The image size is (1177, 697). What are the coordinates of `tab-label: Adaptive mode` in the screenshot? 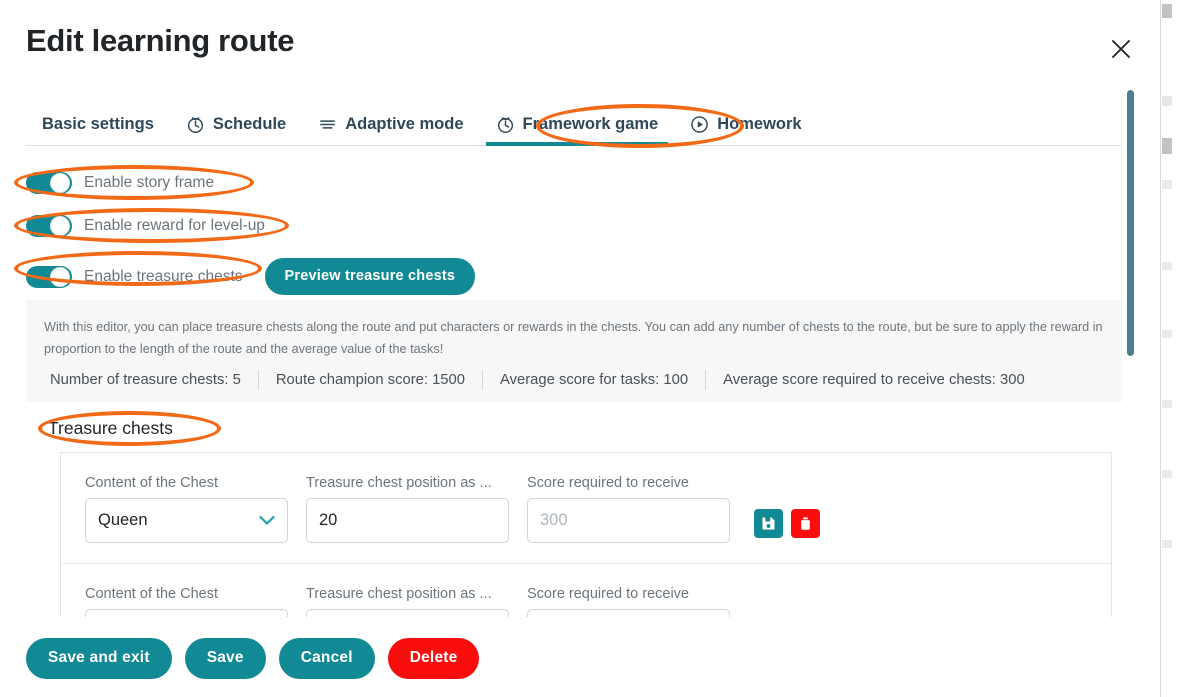 It's located at (404, 124).